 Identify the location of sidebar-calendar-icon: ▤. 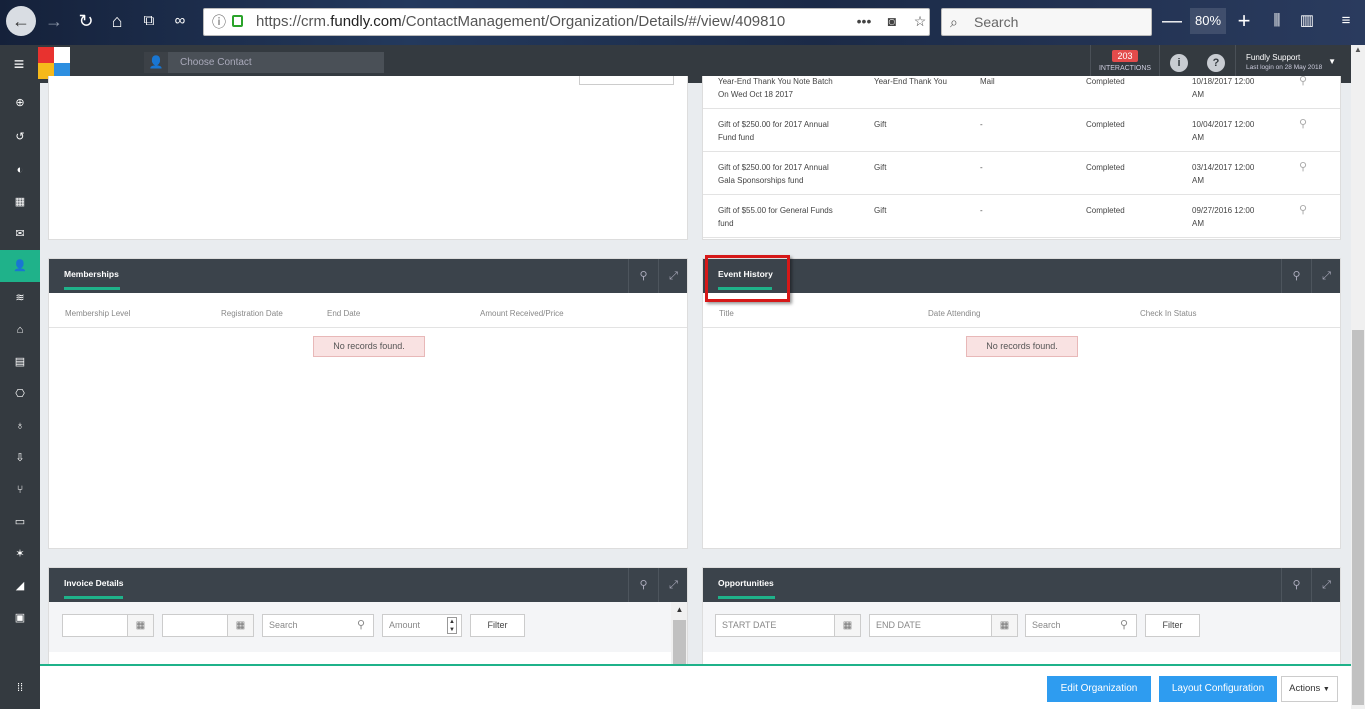
(20, 362).